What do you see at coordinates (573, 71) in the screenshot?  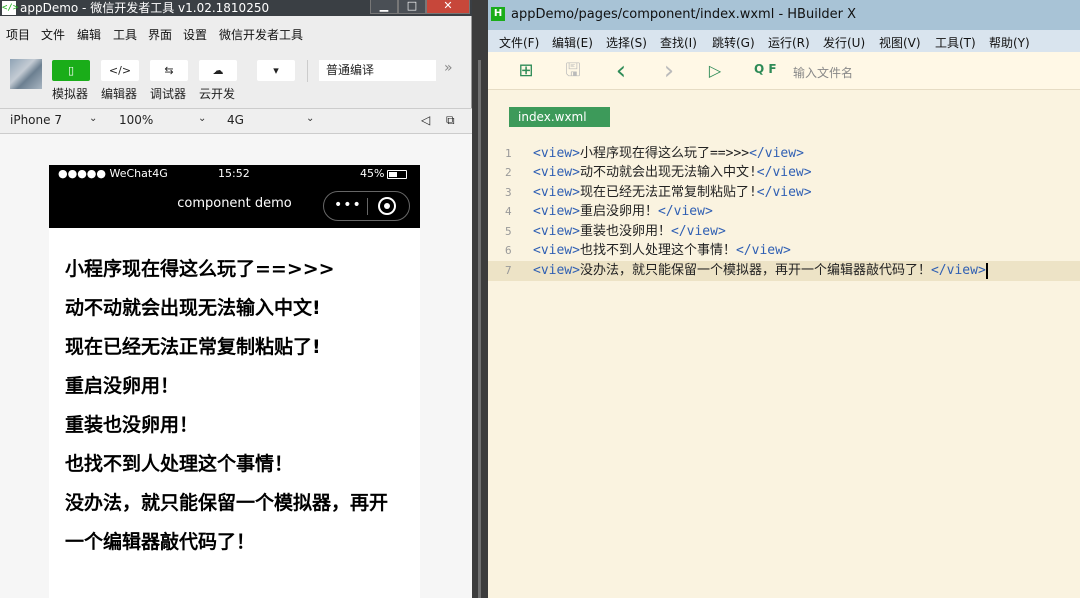 I see `save-icon: 🖫` at bounding box center [573, 71].